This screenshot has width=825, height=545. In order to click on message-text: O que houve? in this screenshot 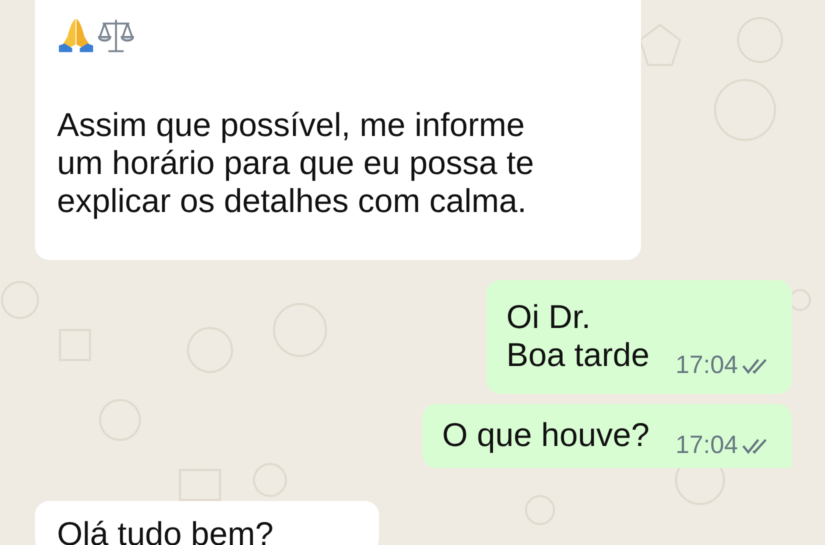, I will do `click(546, 435)`.